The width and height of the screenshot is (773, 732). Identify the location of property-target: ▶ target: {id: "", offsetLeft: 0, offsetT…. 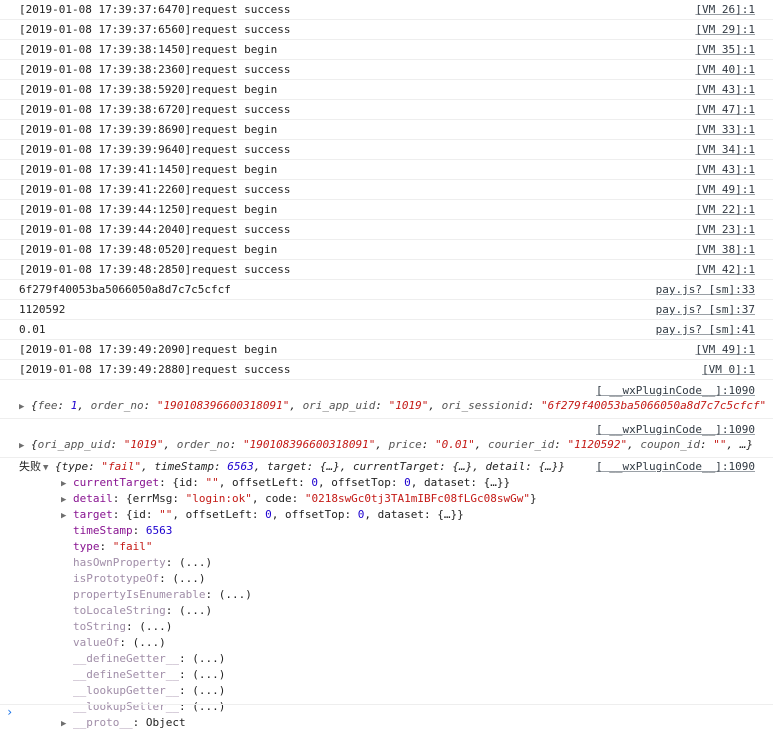
(386, 515).